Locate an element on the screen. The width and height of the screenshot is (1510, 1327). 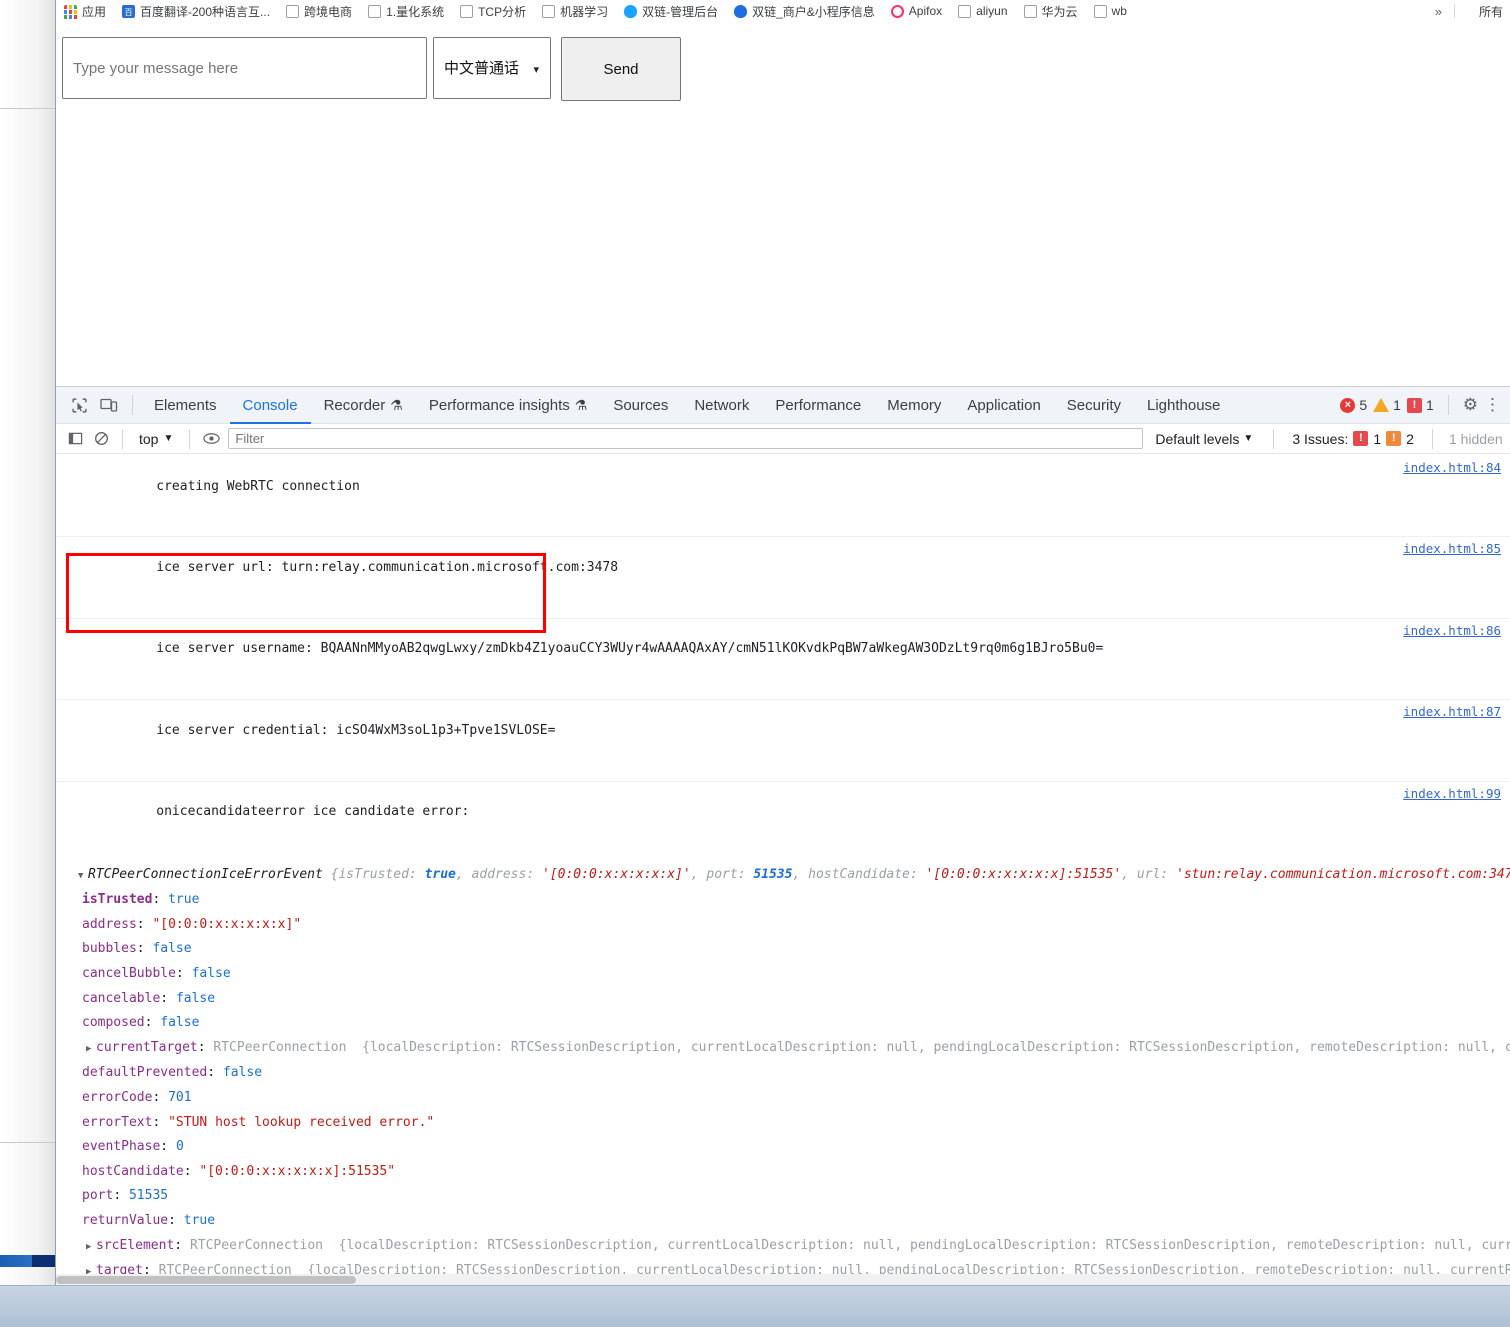
bookmark-label: 1.量化系统 is located at coordinates (415, 11).